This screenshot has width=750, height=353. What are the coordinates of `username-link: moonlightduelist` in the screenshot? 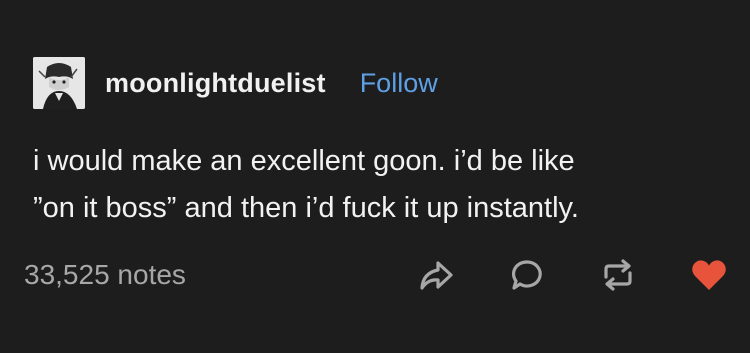 It's located at (215, 83).